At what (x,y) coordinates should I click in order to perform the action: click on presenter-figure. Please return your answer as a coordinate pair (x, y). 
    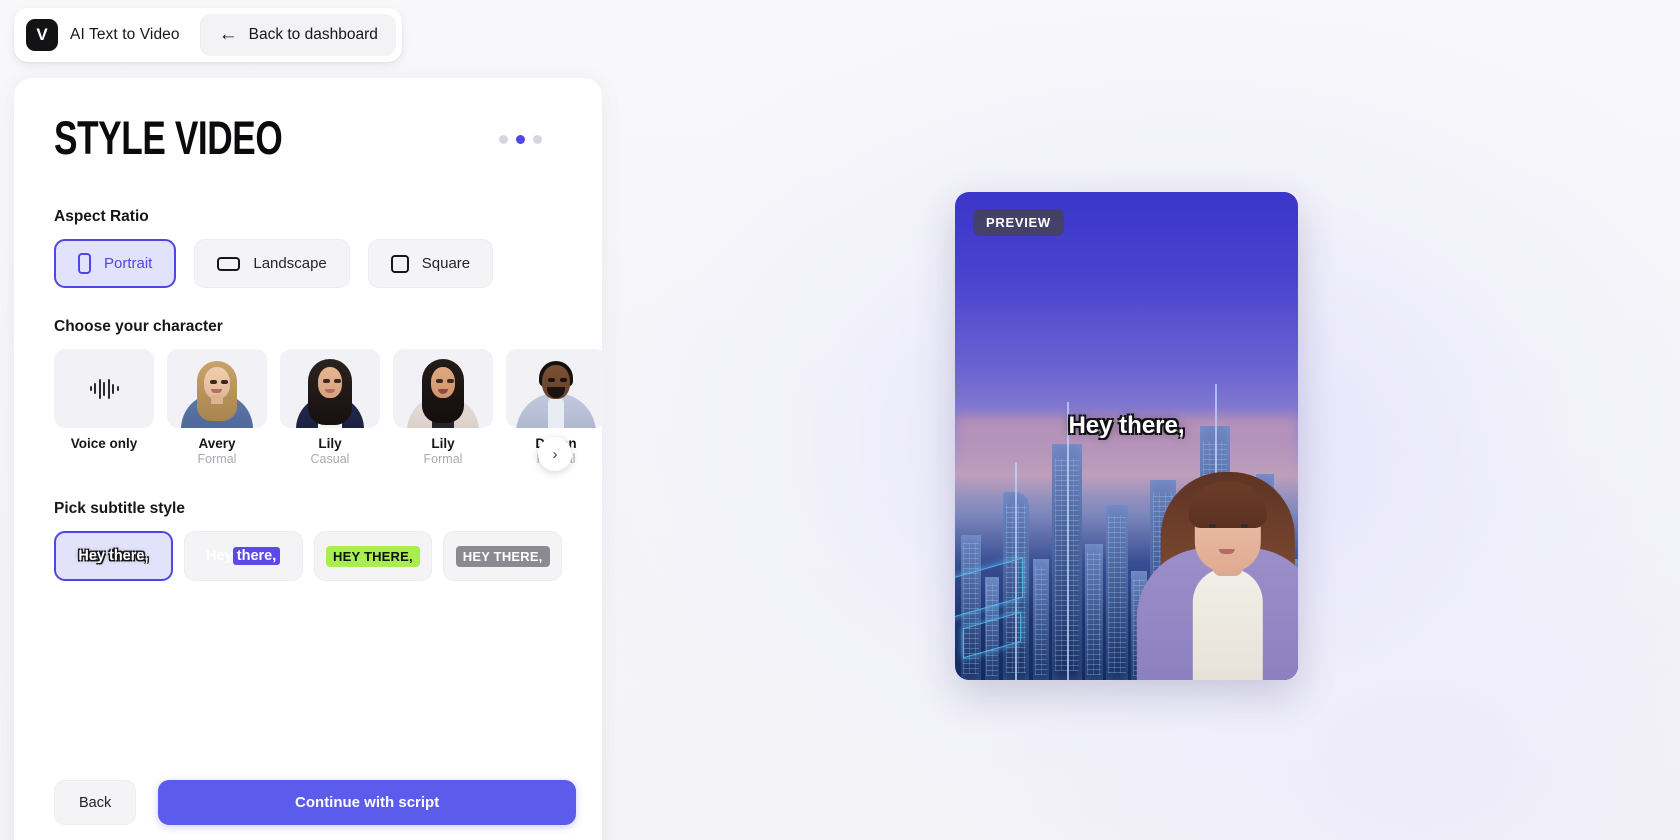
    Looking at the image, I should click on (1210, 562).